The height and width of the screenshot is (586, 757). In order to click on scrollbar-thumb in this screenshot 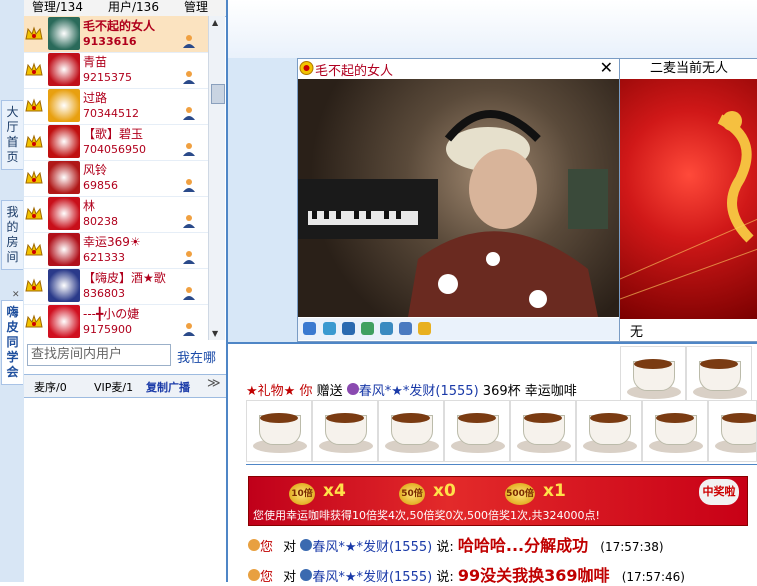, I will do `click(218, 94)`.